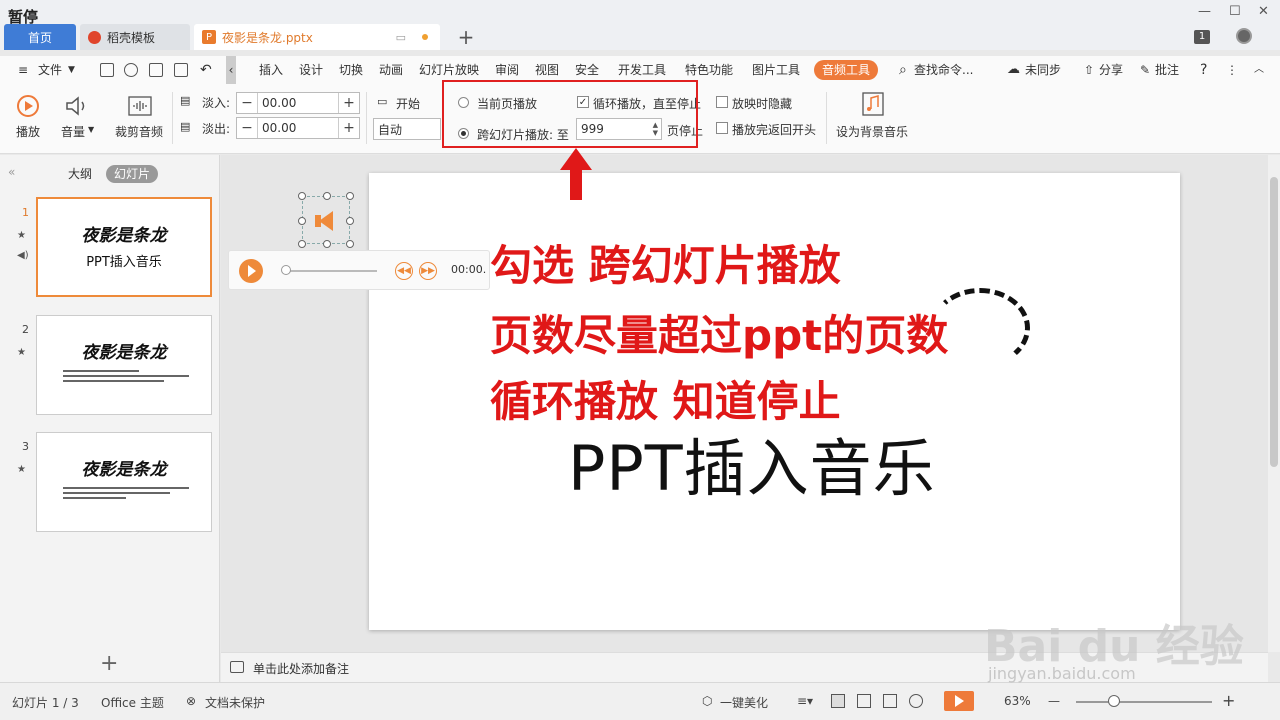 Image resolution: width=1280 pixels, height=720 pixels. I want to click on hide-on-show-label: 放映时隐藏, so click(762, 103).